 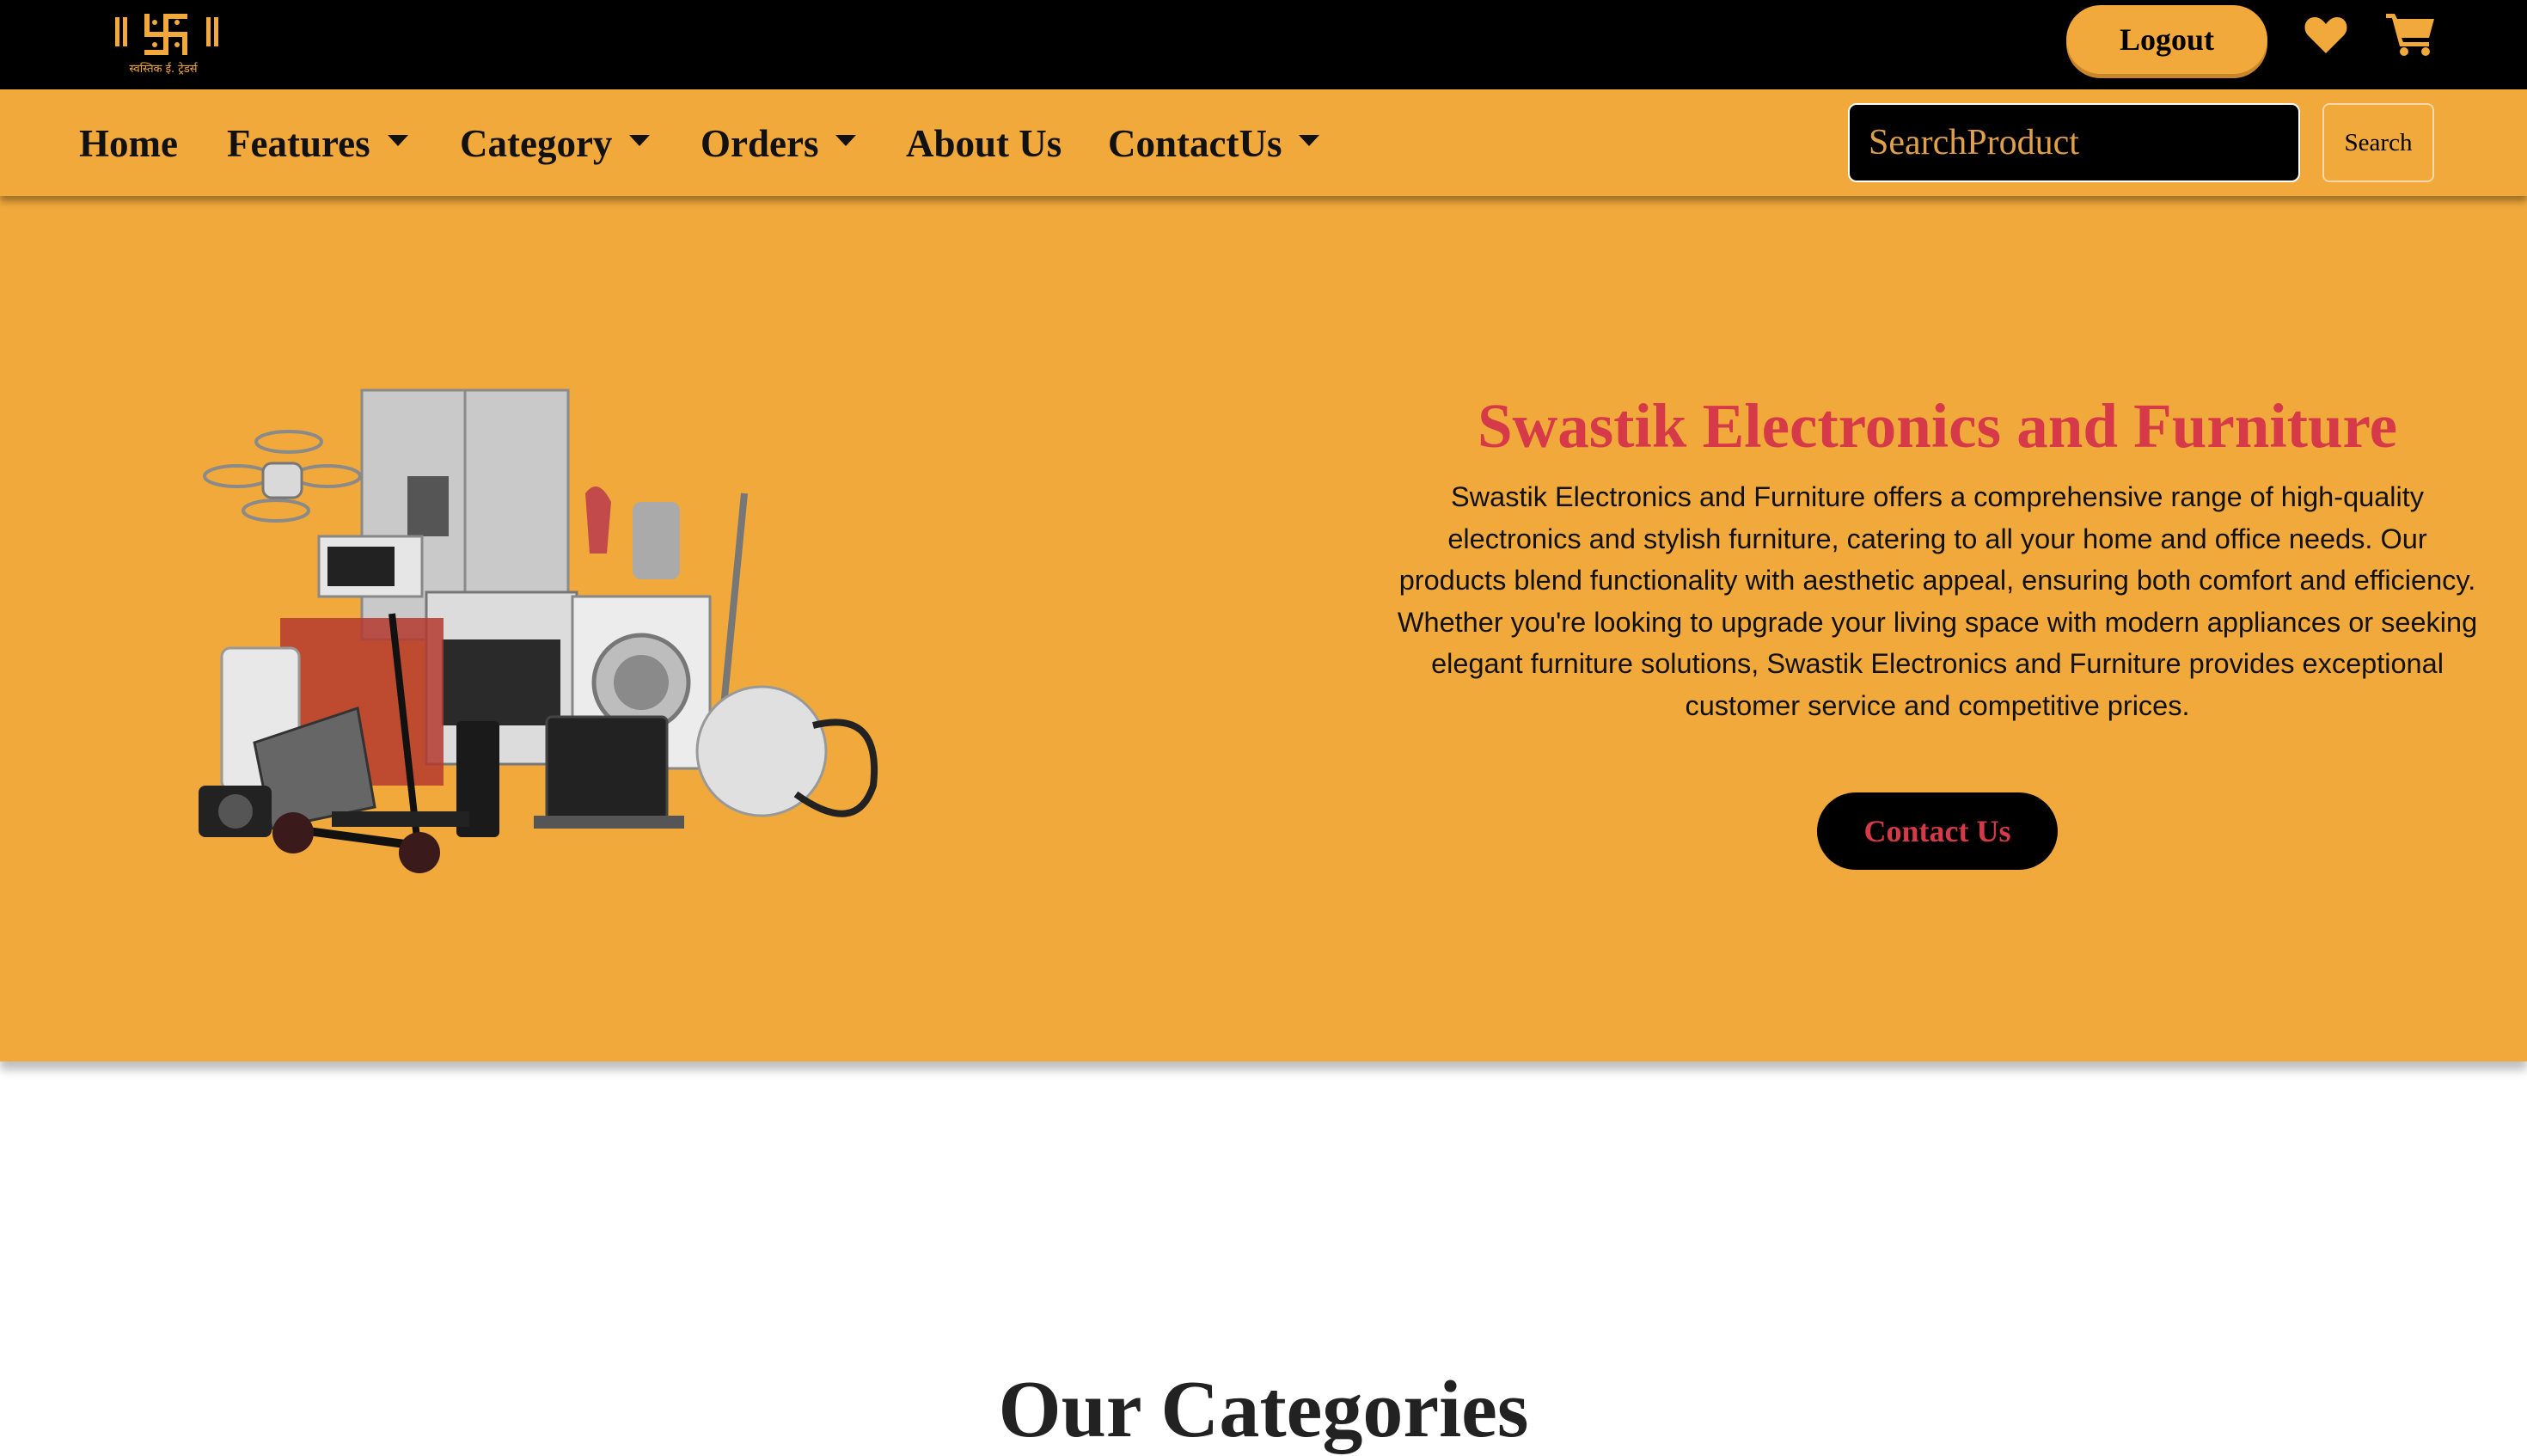 I want to click on nav-features-dropdown: Features, so click(x=318, y=143).